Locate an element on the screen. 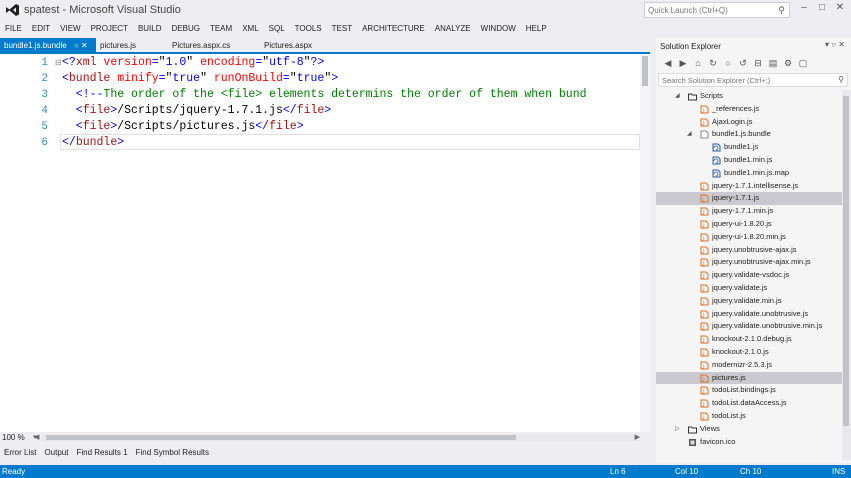  tree-item: JtodoList.js is located at coordinates (749, 416).